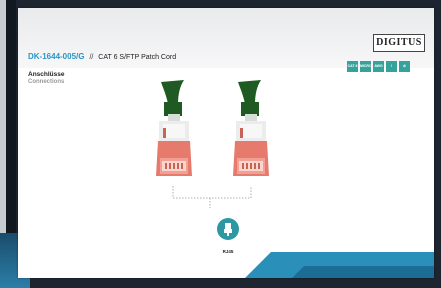  What do you see at coordinates (359, 272) in the screenshot?
I see `corner-decoration-band-dark` at bounding box center [359, 272].